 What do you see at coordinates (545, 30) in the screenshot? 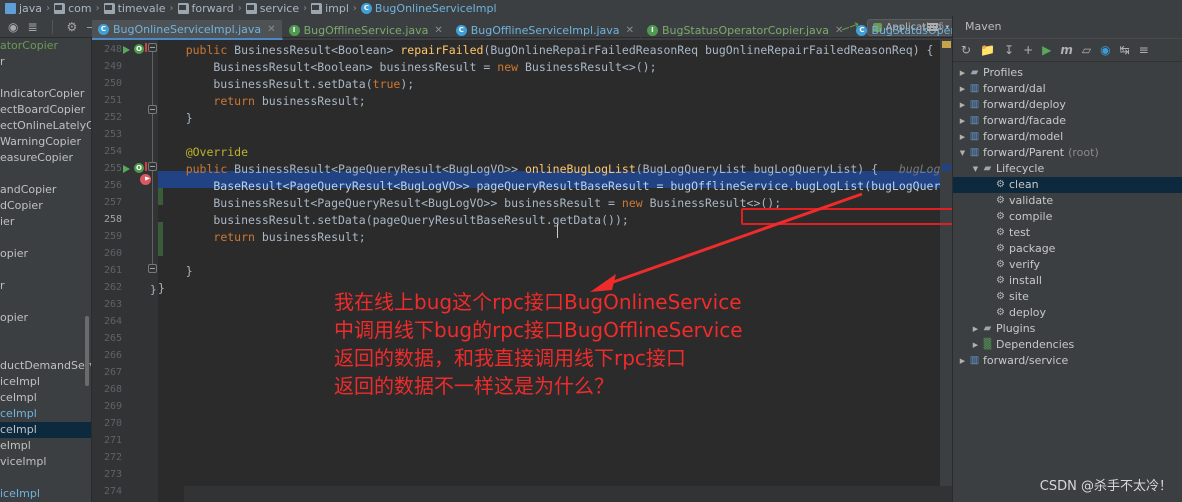
I see `editor-tab-2: C BugOfflineServiceImpl.java ✕` at bounding box center [545, 30].